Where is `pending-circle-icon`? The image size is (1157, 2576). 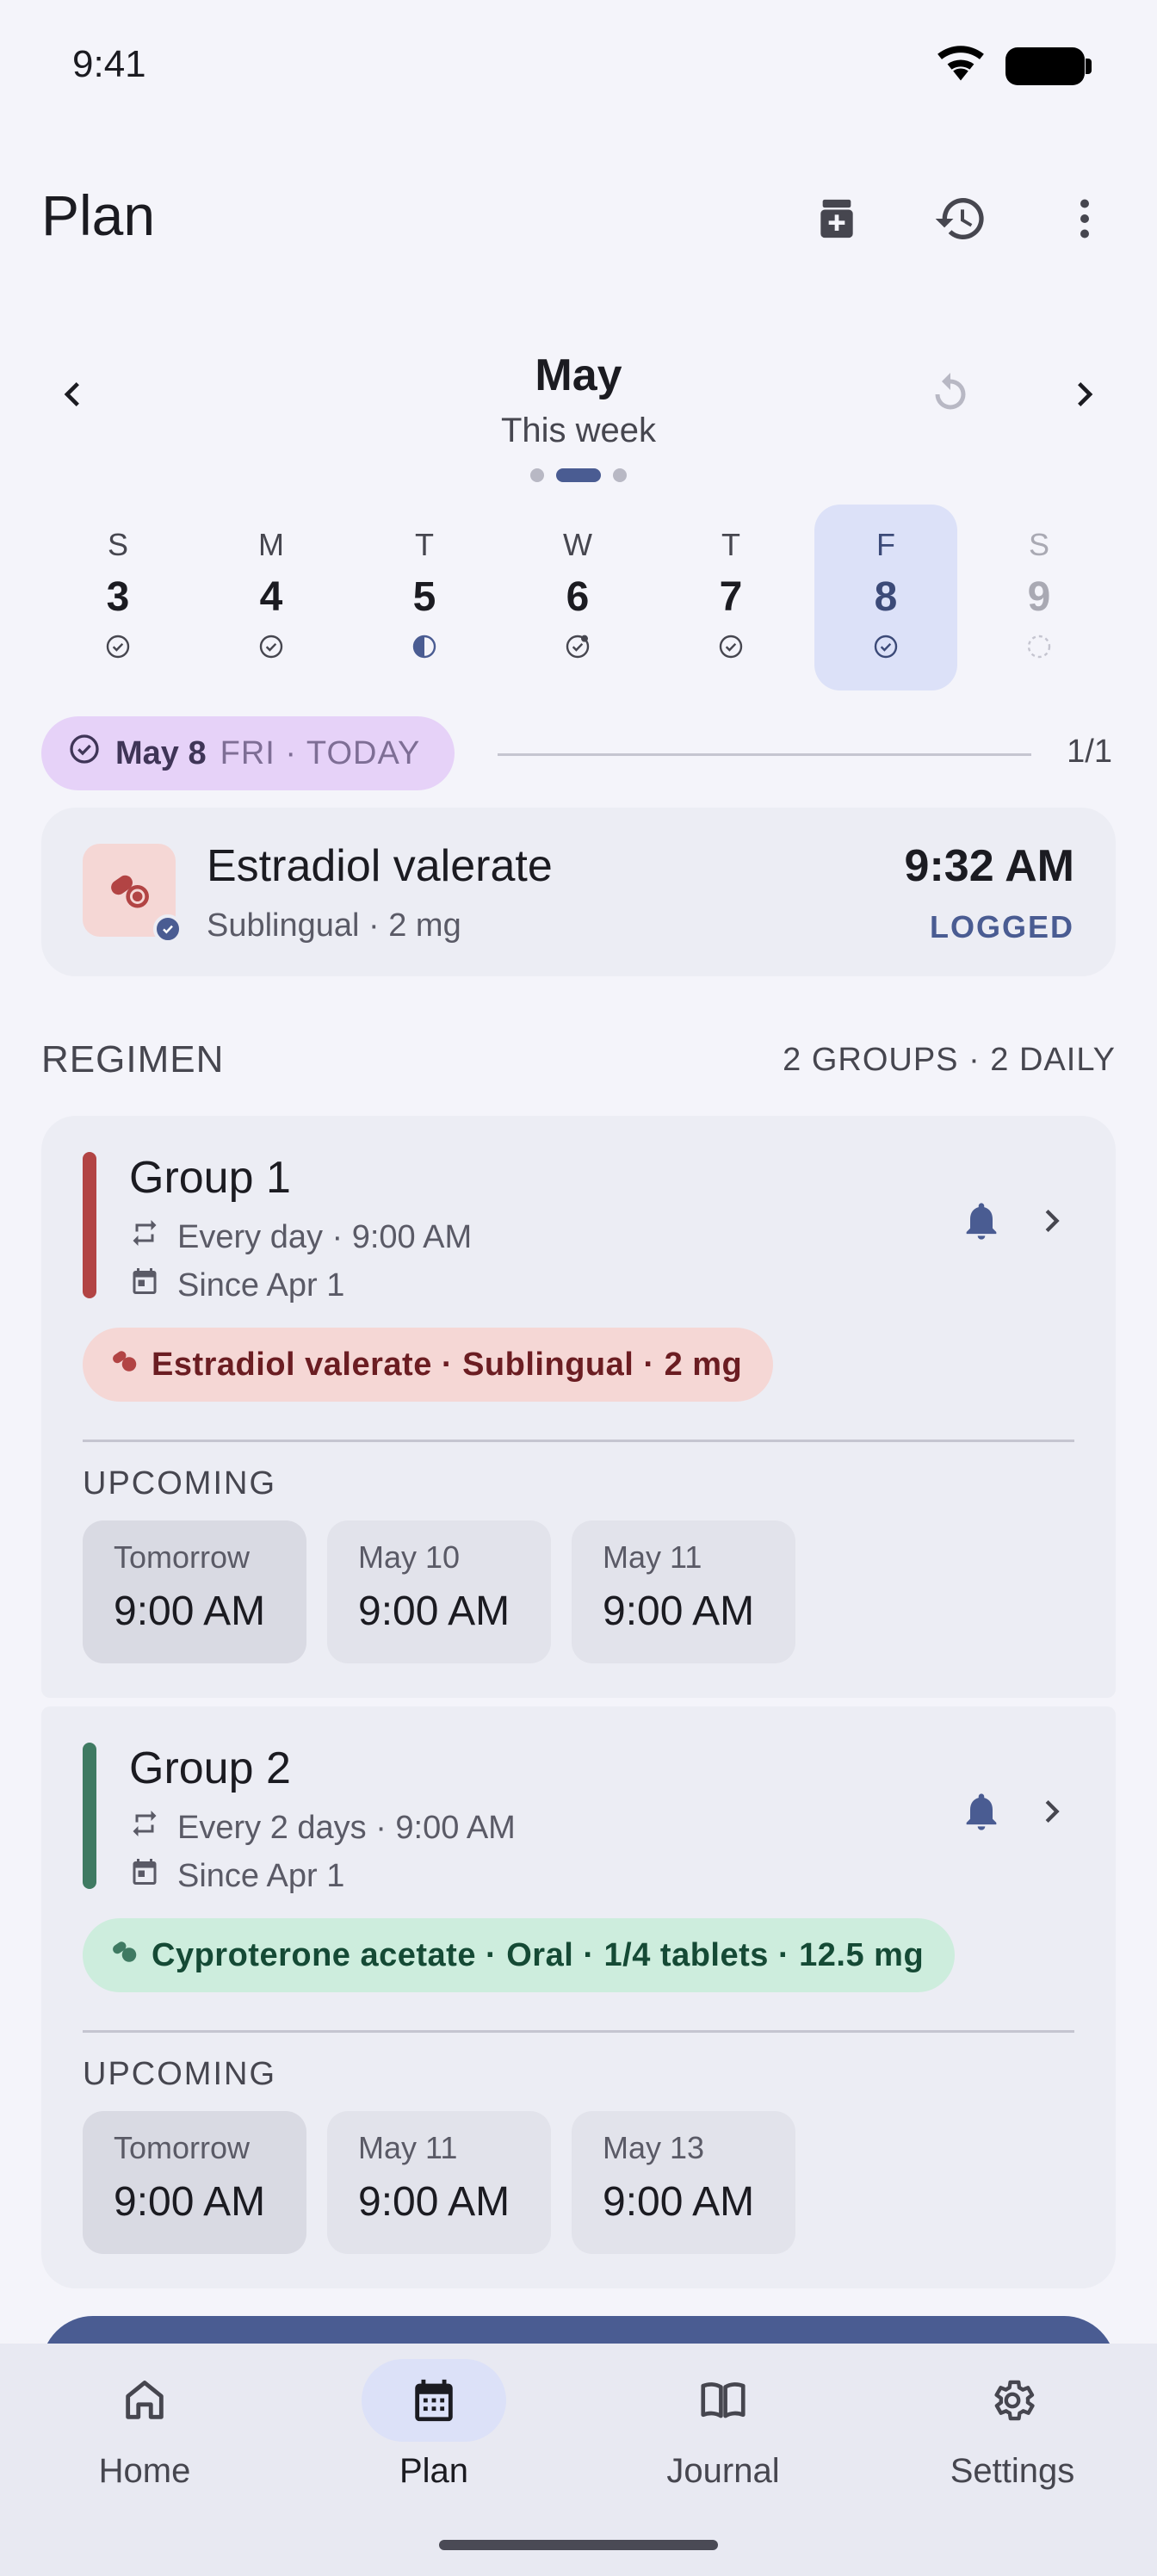 pending-circle-icon is located at coordinates (1039, 646).